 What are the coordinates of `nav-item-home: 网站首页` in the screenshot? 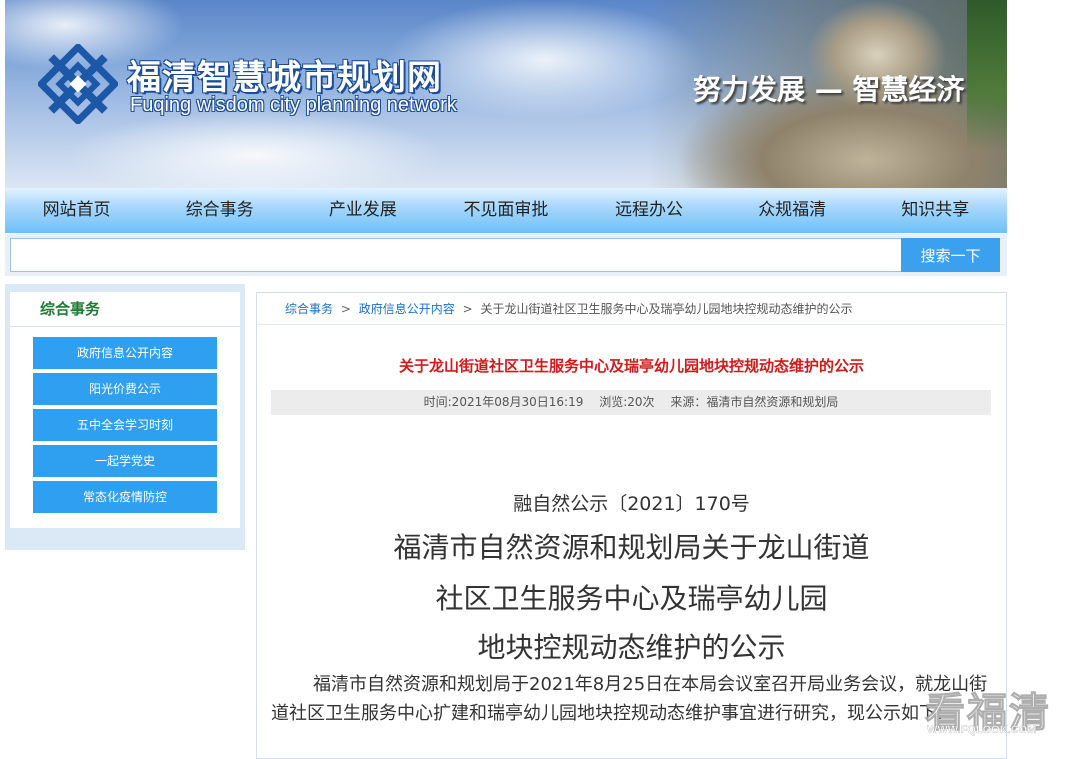 It's located at (76, 210).